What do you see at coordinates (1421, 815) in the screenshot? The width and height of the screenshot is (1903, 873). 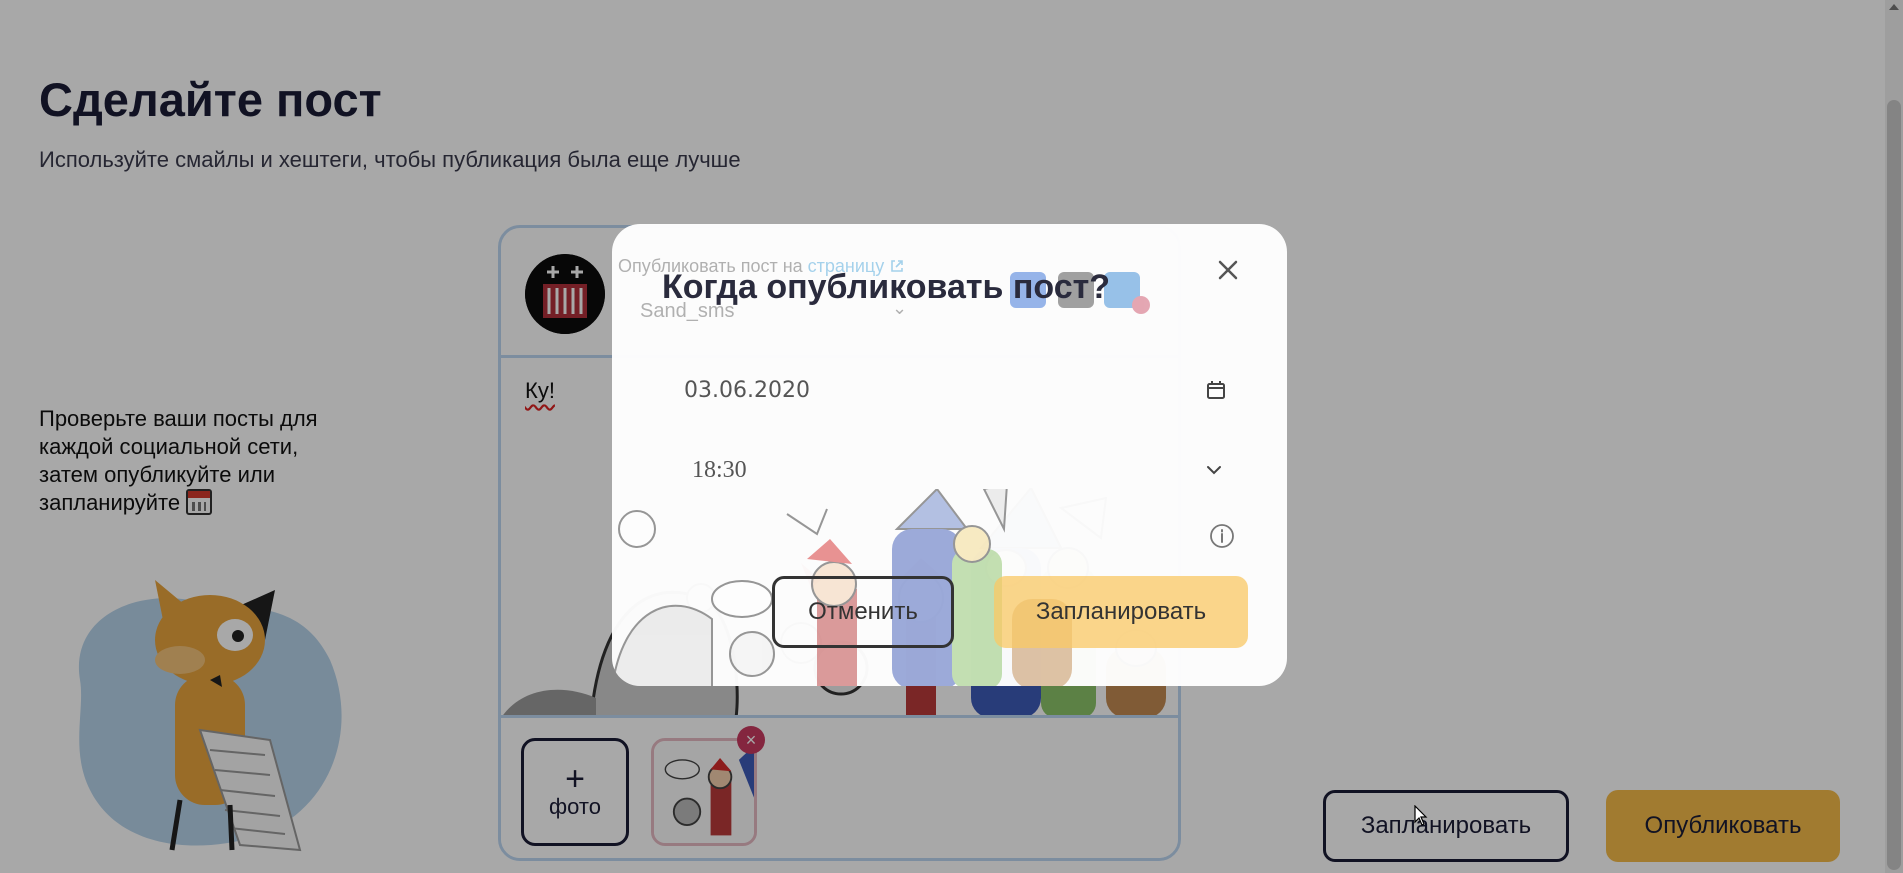 I see `mouse-cursor-icon` at bounding box center [1421, 815].